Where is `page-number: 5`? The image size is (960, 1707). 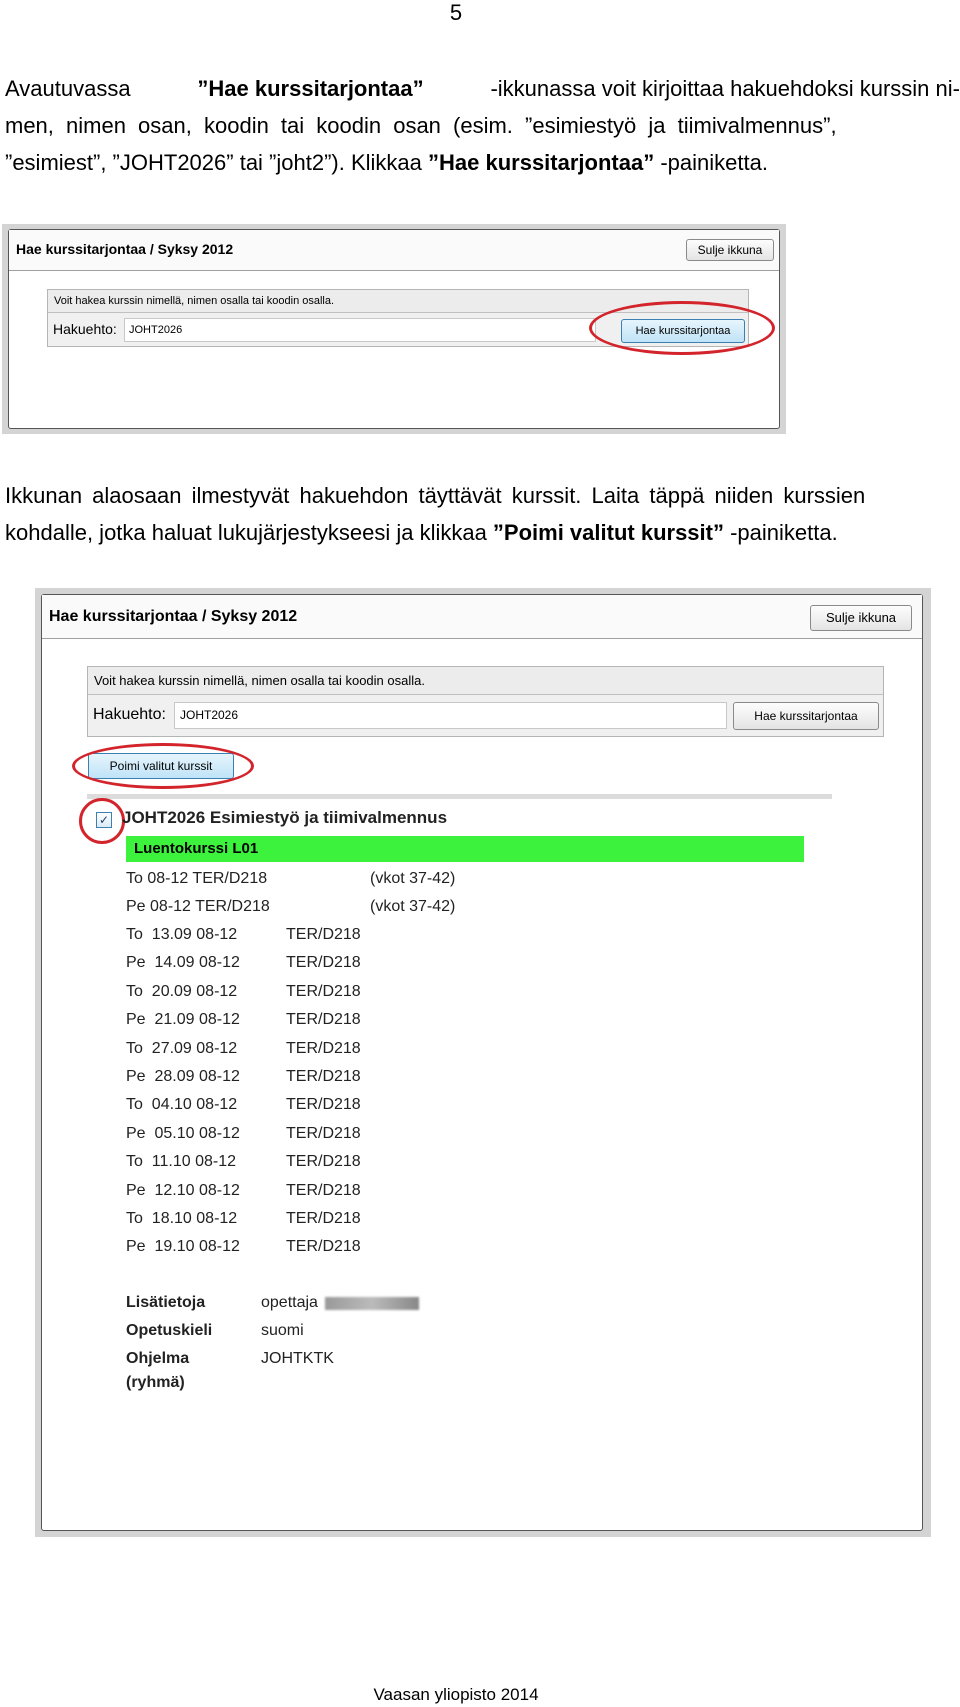
page-number: 5 is located at coordinates (456, 12).